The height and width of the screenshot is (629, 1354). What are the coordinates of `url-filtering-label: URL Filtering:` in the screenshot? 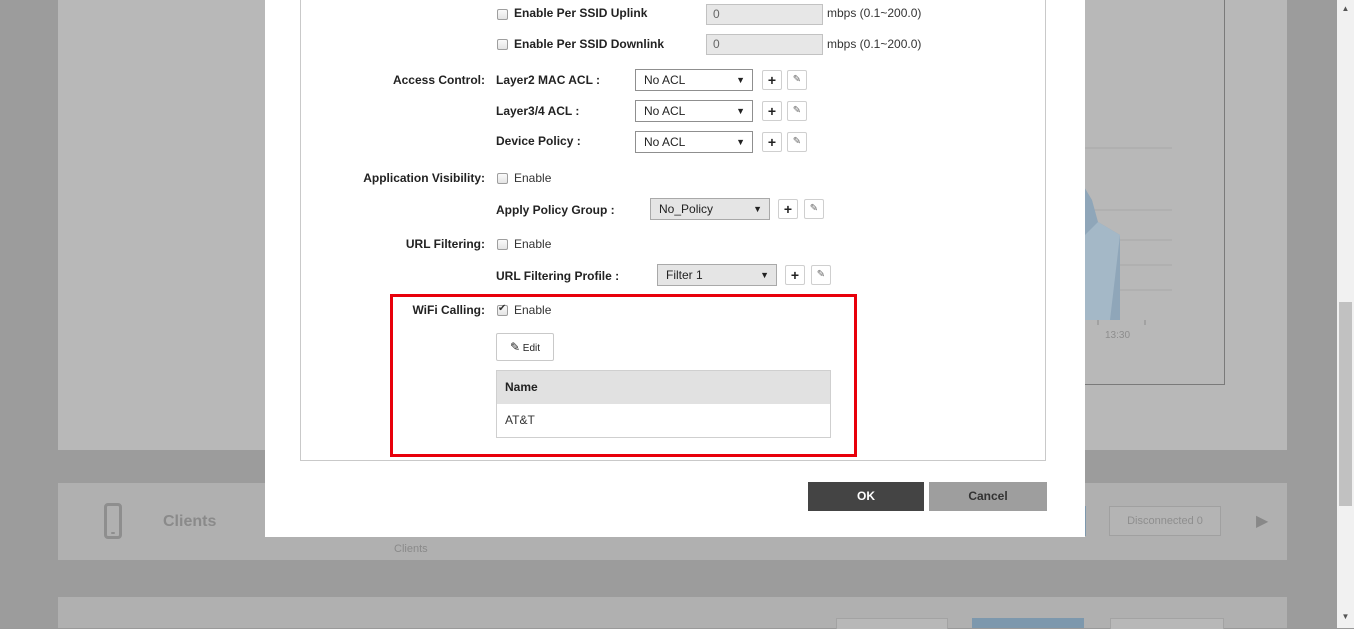 It's located at (445, 244).